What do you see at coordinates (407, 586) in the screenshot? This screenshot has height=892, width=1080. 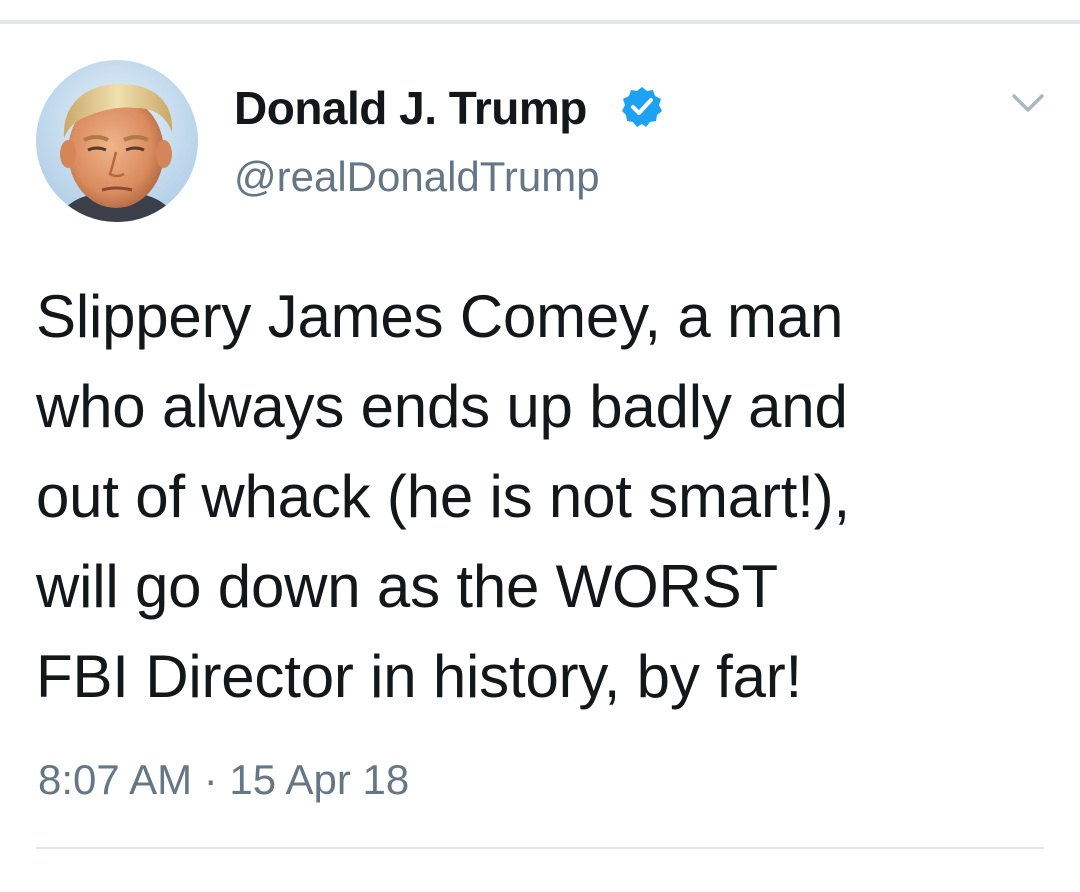 I see `tweet-text-line: will go down as the WORST` at bounding box center [407, 586].